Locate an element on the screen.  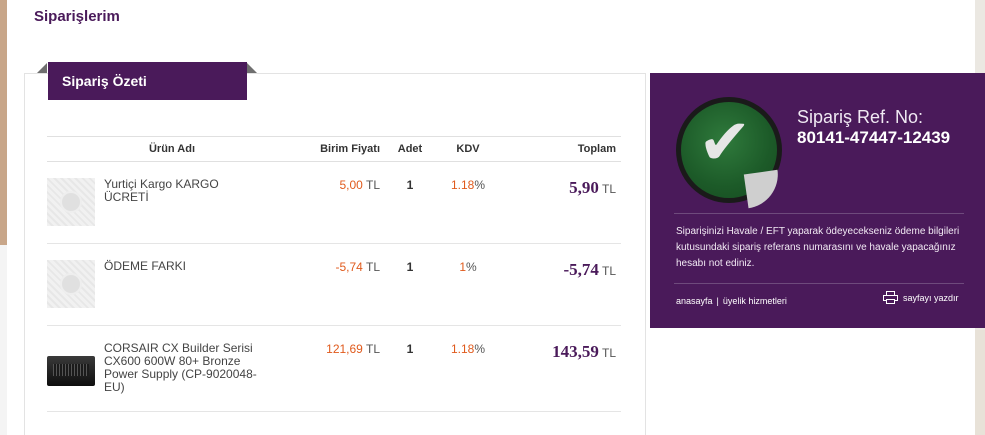
header-kdv: KDV is located at coordinates (468, 149).